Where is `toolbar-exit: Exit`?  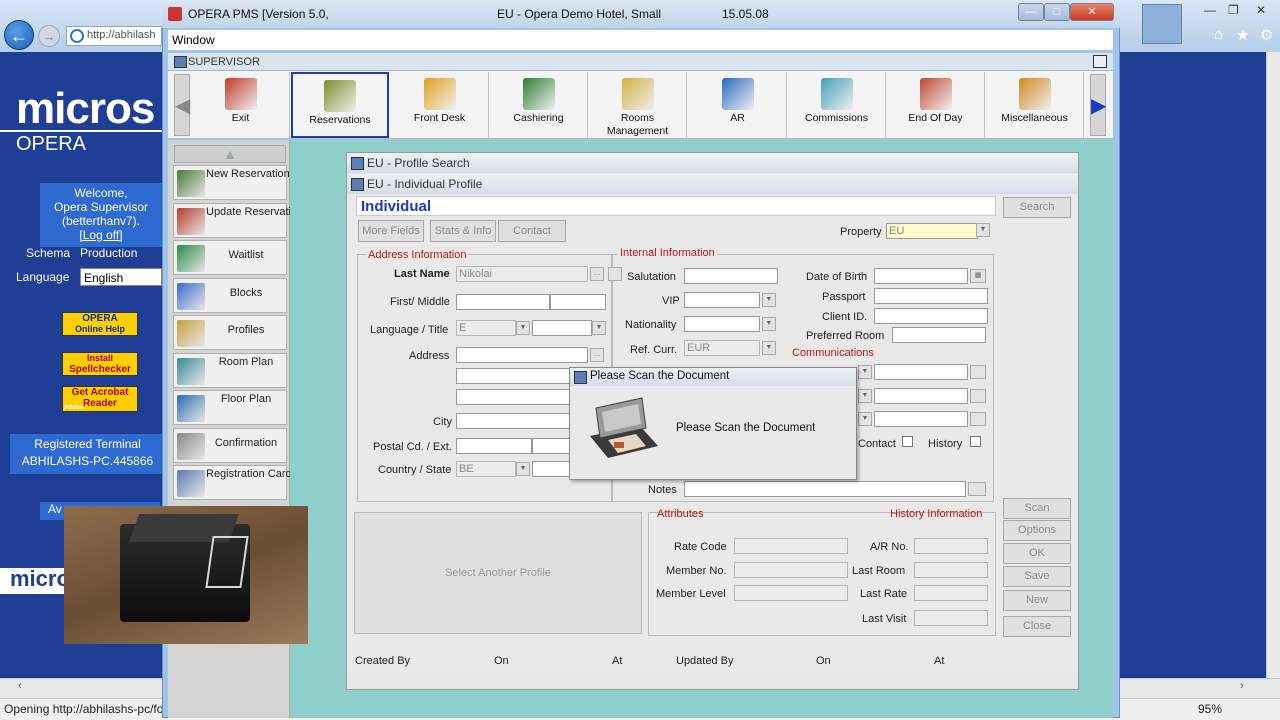 toolbar-exit: Exit is located at coordinates (241, 105).